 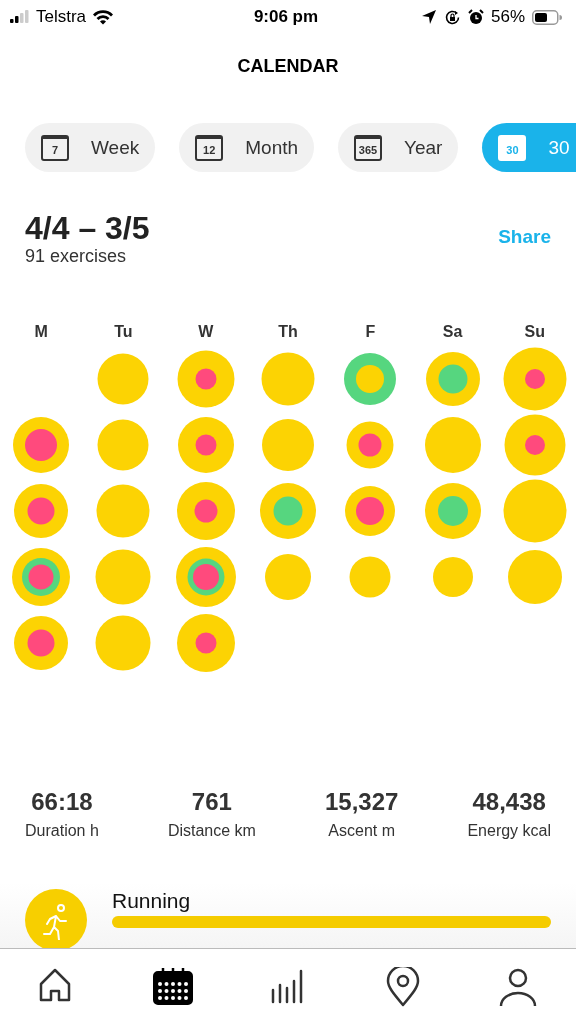 What do you see at coordinates (172, 986) in the screenshot?
I see `calendar-icon` at bounding box center [172, 986].